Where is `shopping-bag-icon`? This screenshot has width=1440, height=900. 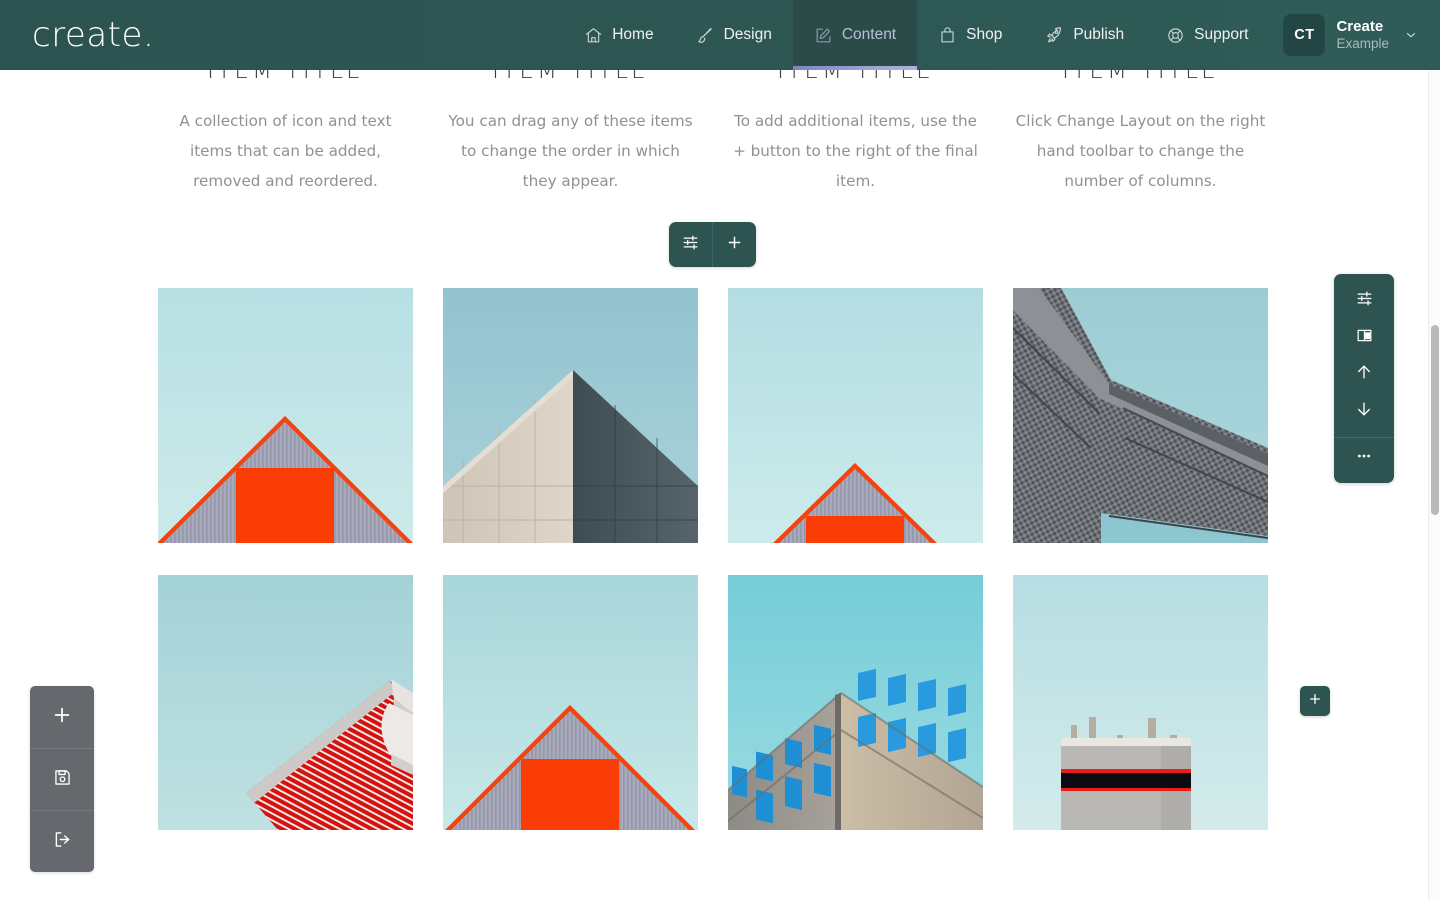
shopping-bag-icon is located at coordinates (947, 35).